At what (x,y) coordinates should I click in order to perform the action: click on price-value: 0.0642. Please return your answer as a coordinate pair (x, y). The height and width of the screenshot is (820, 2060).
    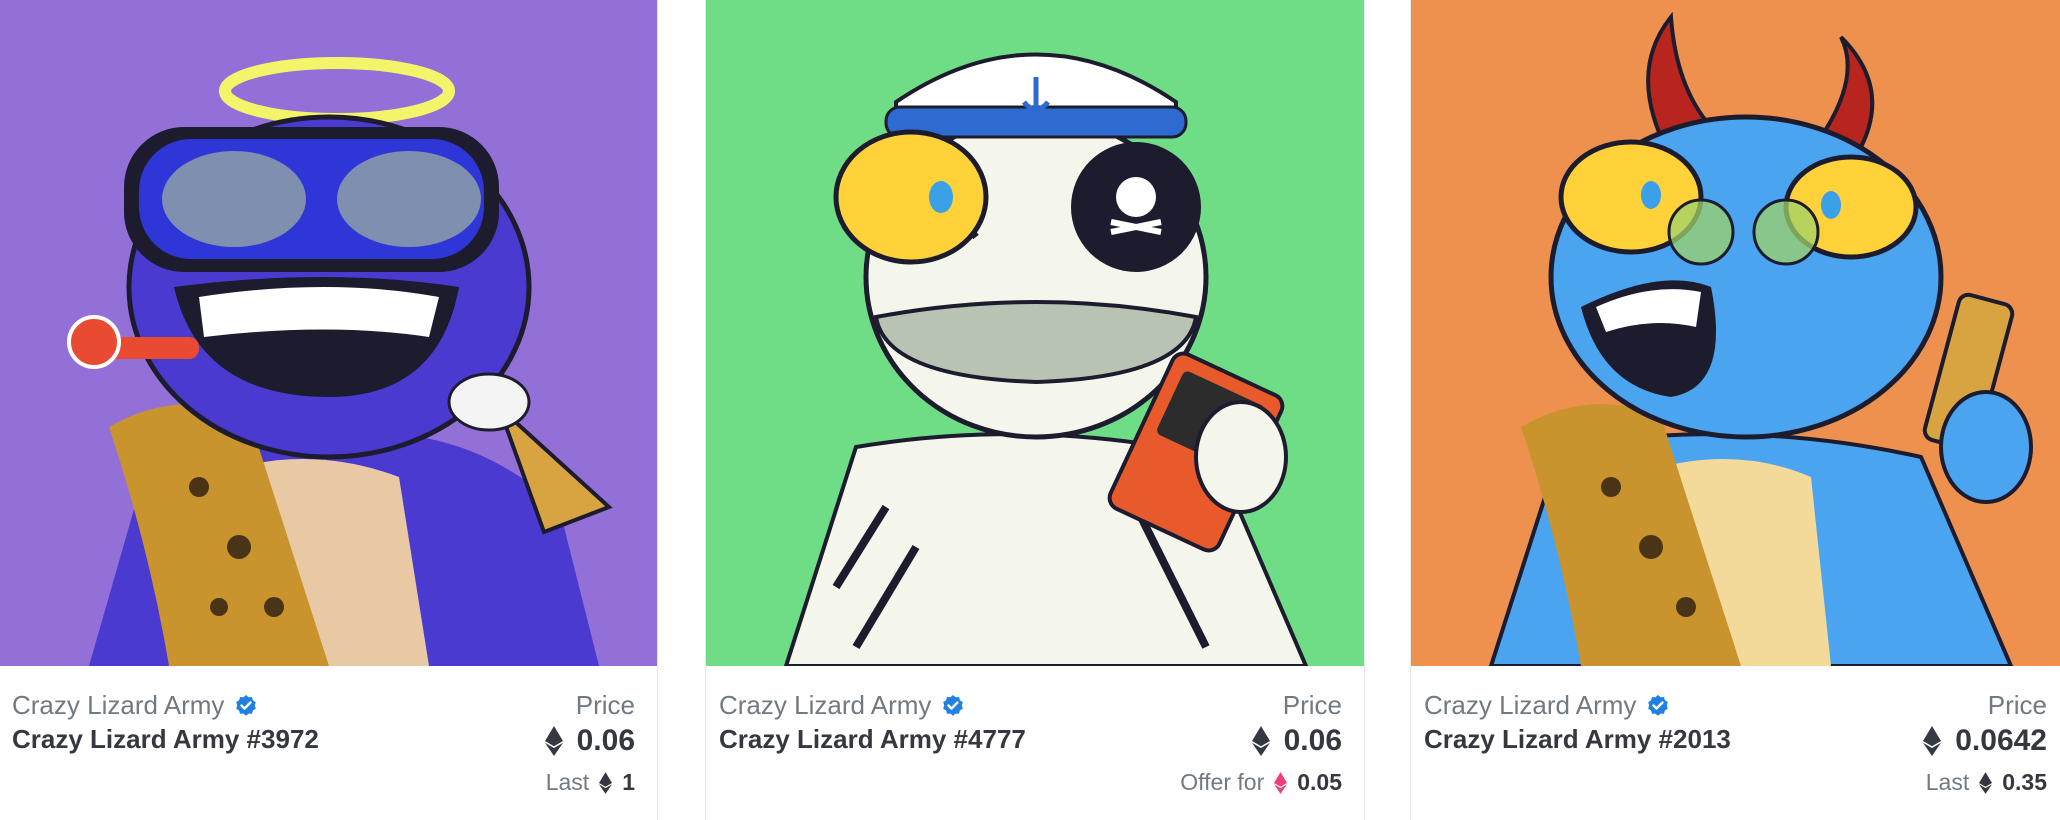
    Looking at the image, I should click on (2001, 740).